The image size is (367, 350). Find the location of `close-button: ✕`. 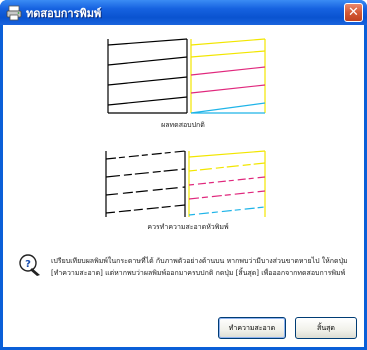

close-button: ✕ is located at coordinates (353, 12).